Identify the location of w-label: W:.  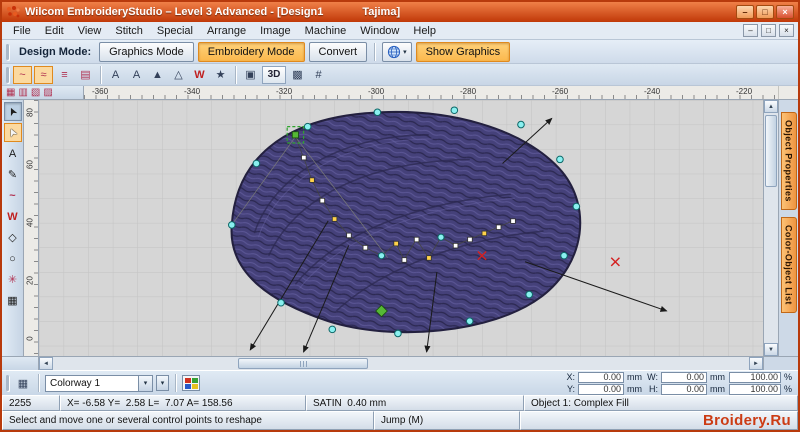
(652, 377).